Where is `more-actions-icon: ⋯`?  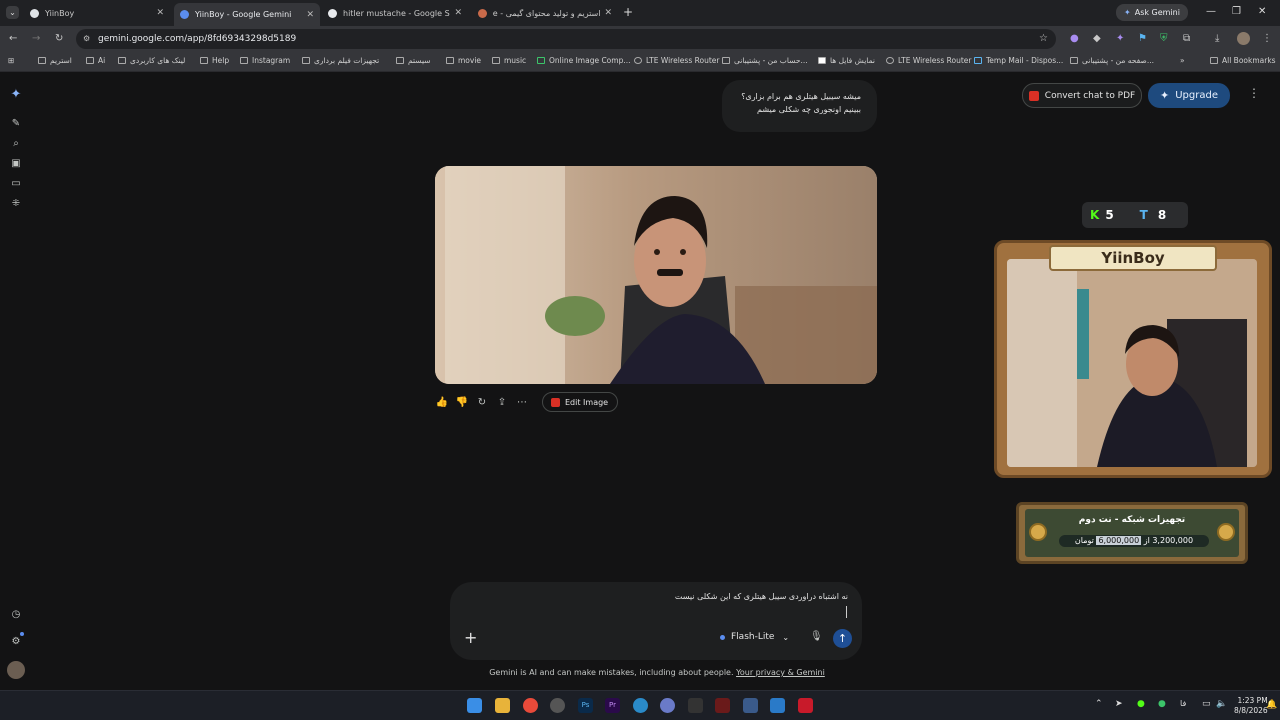 more-actions-icon: ⋯ is located at coordinates (522, 402).